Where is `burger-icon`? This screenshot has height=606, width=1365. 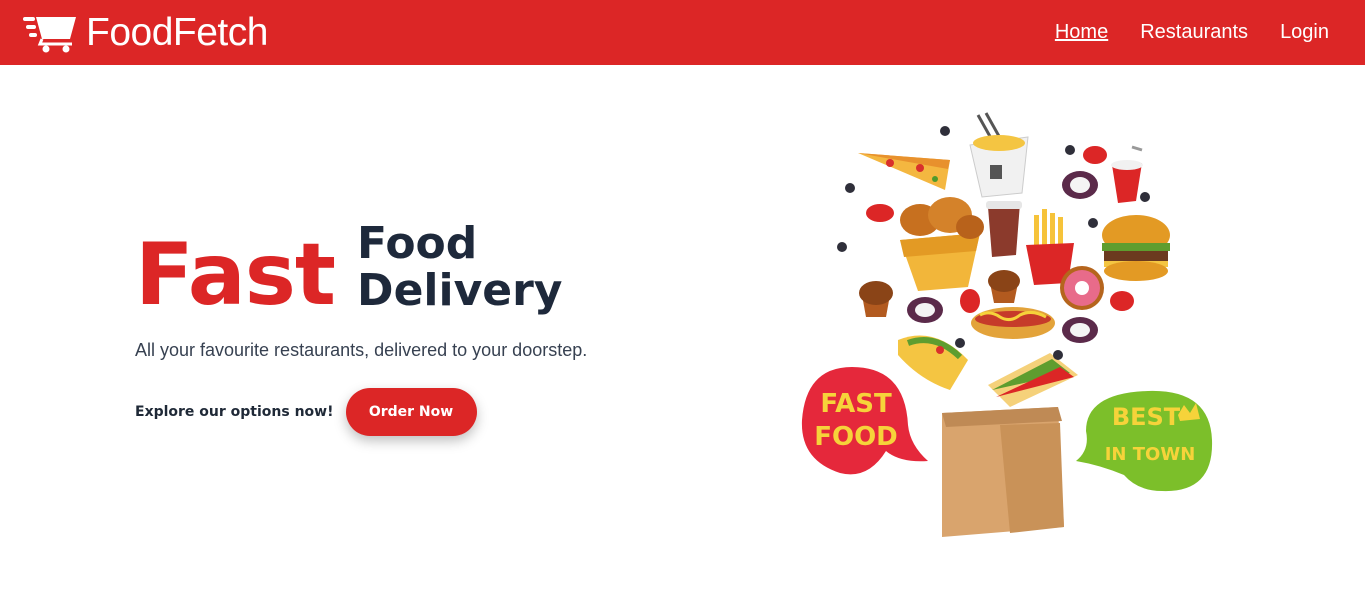 burger-icon is located at coordinates (1136, 248).